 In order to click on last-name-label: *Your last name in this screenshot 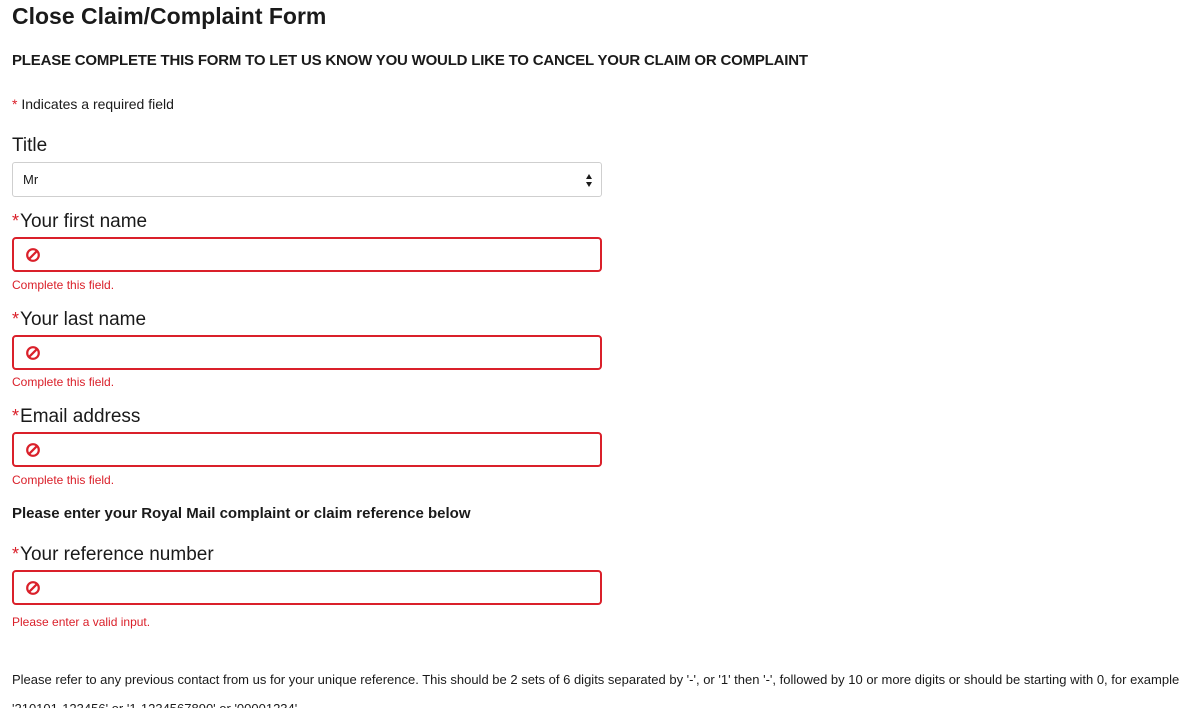, I will do `click(79, 320)`.